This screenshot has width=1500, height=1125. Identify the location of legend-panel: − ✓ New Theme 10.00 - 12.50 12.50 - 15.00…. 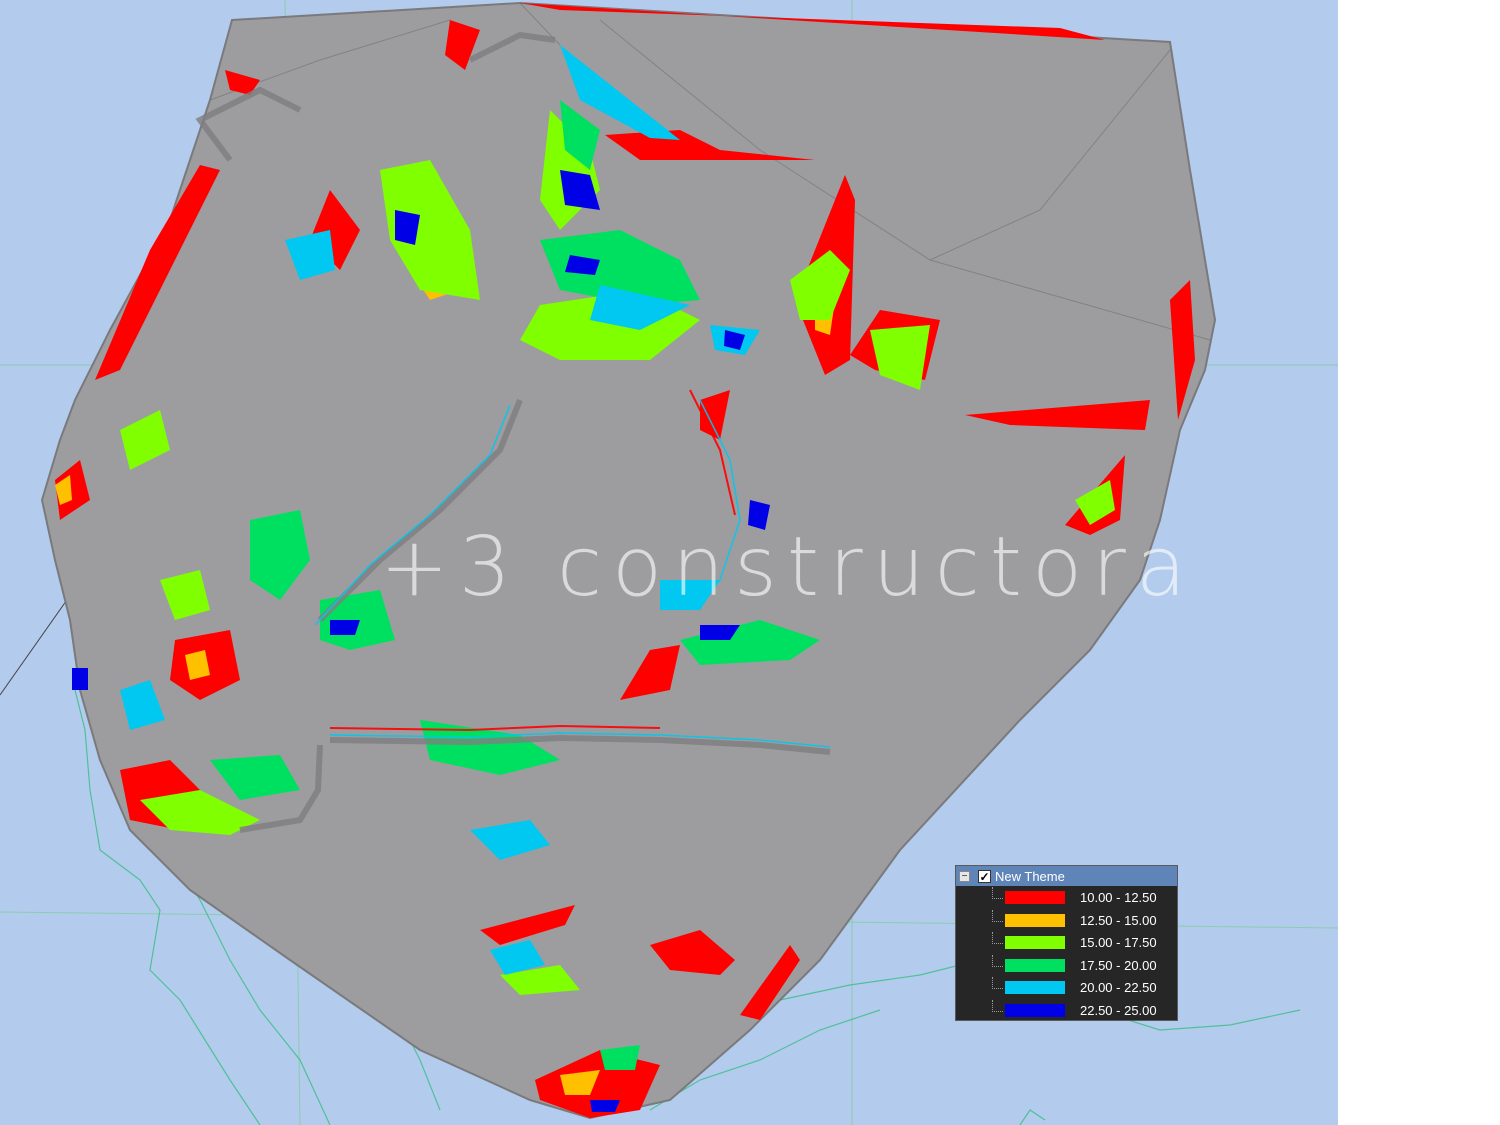
(1066, 943).